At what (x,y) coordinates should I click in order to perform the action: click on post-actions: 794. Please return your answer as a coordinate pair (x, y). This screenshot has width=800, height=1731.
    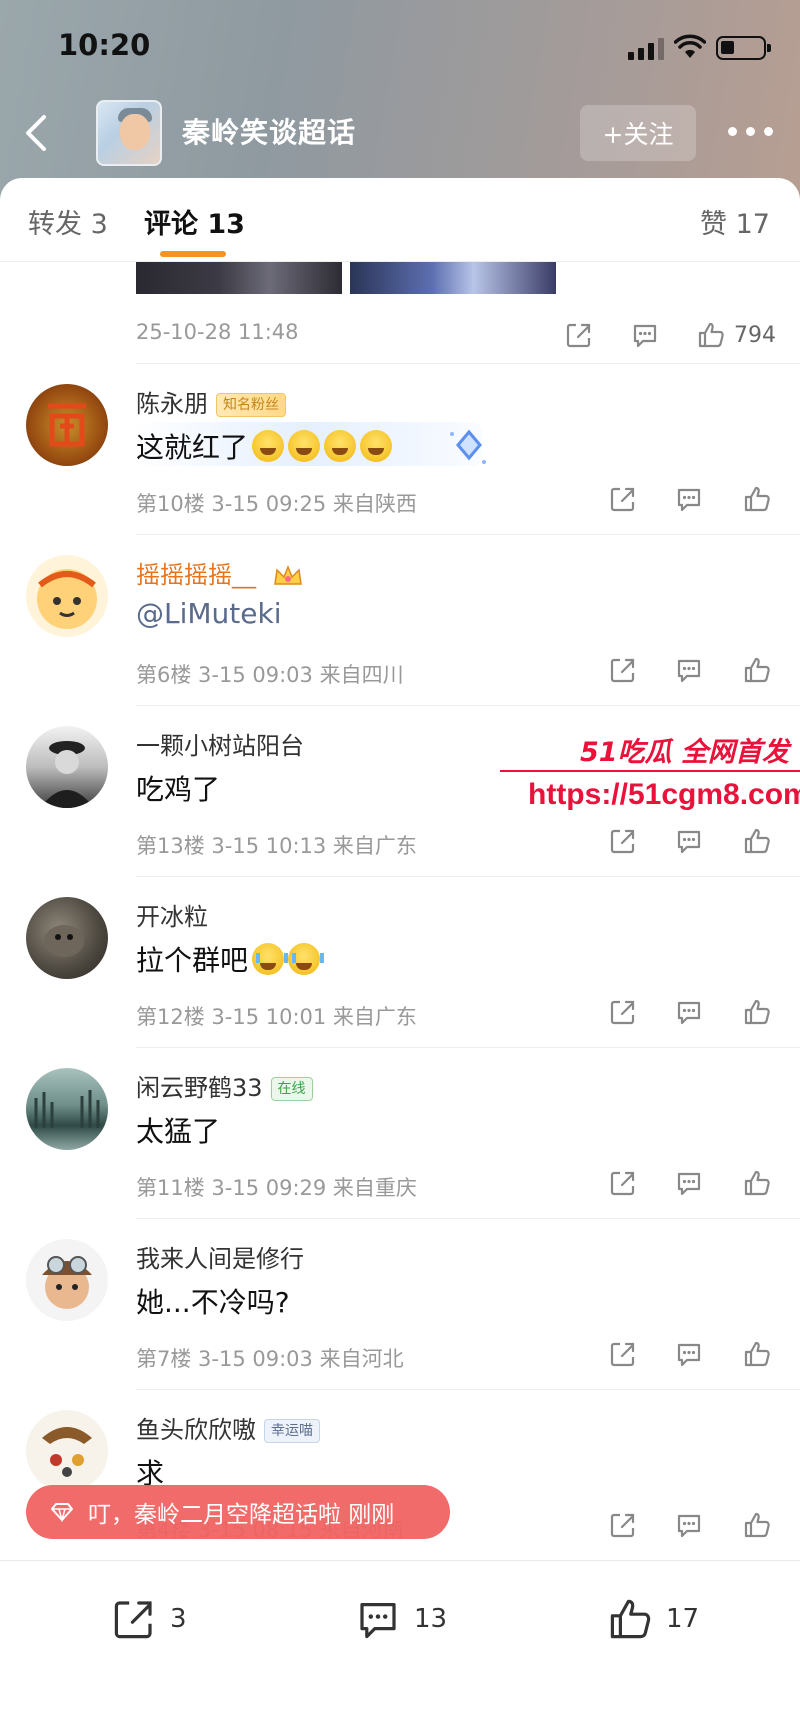
    Looking at the image, I should click on (670, 335).